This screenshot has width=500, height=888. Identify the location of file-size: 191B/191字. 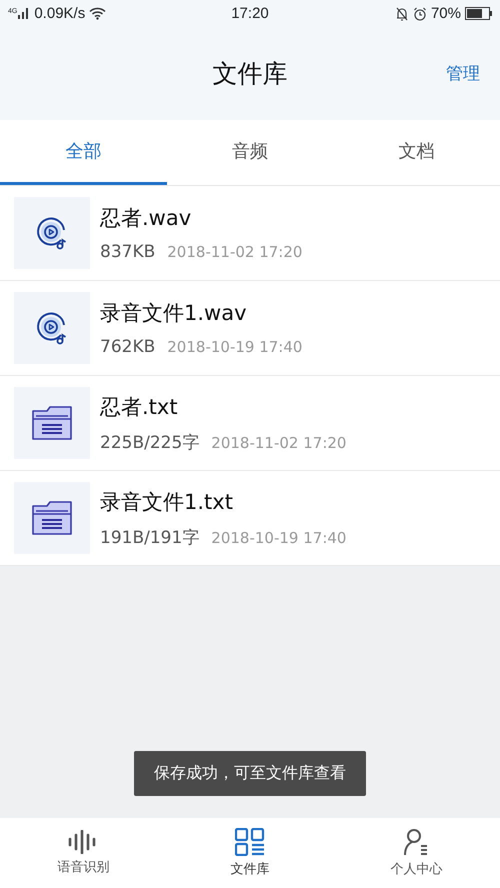
(150, 537).